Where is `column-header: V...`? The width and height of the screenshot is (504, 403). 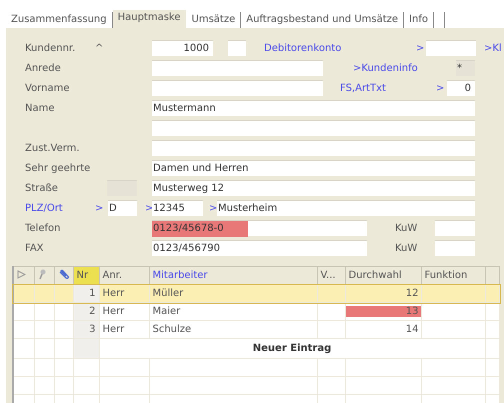
column-header: V... is located at coordinates (331, 275).